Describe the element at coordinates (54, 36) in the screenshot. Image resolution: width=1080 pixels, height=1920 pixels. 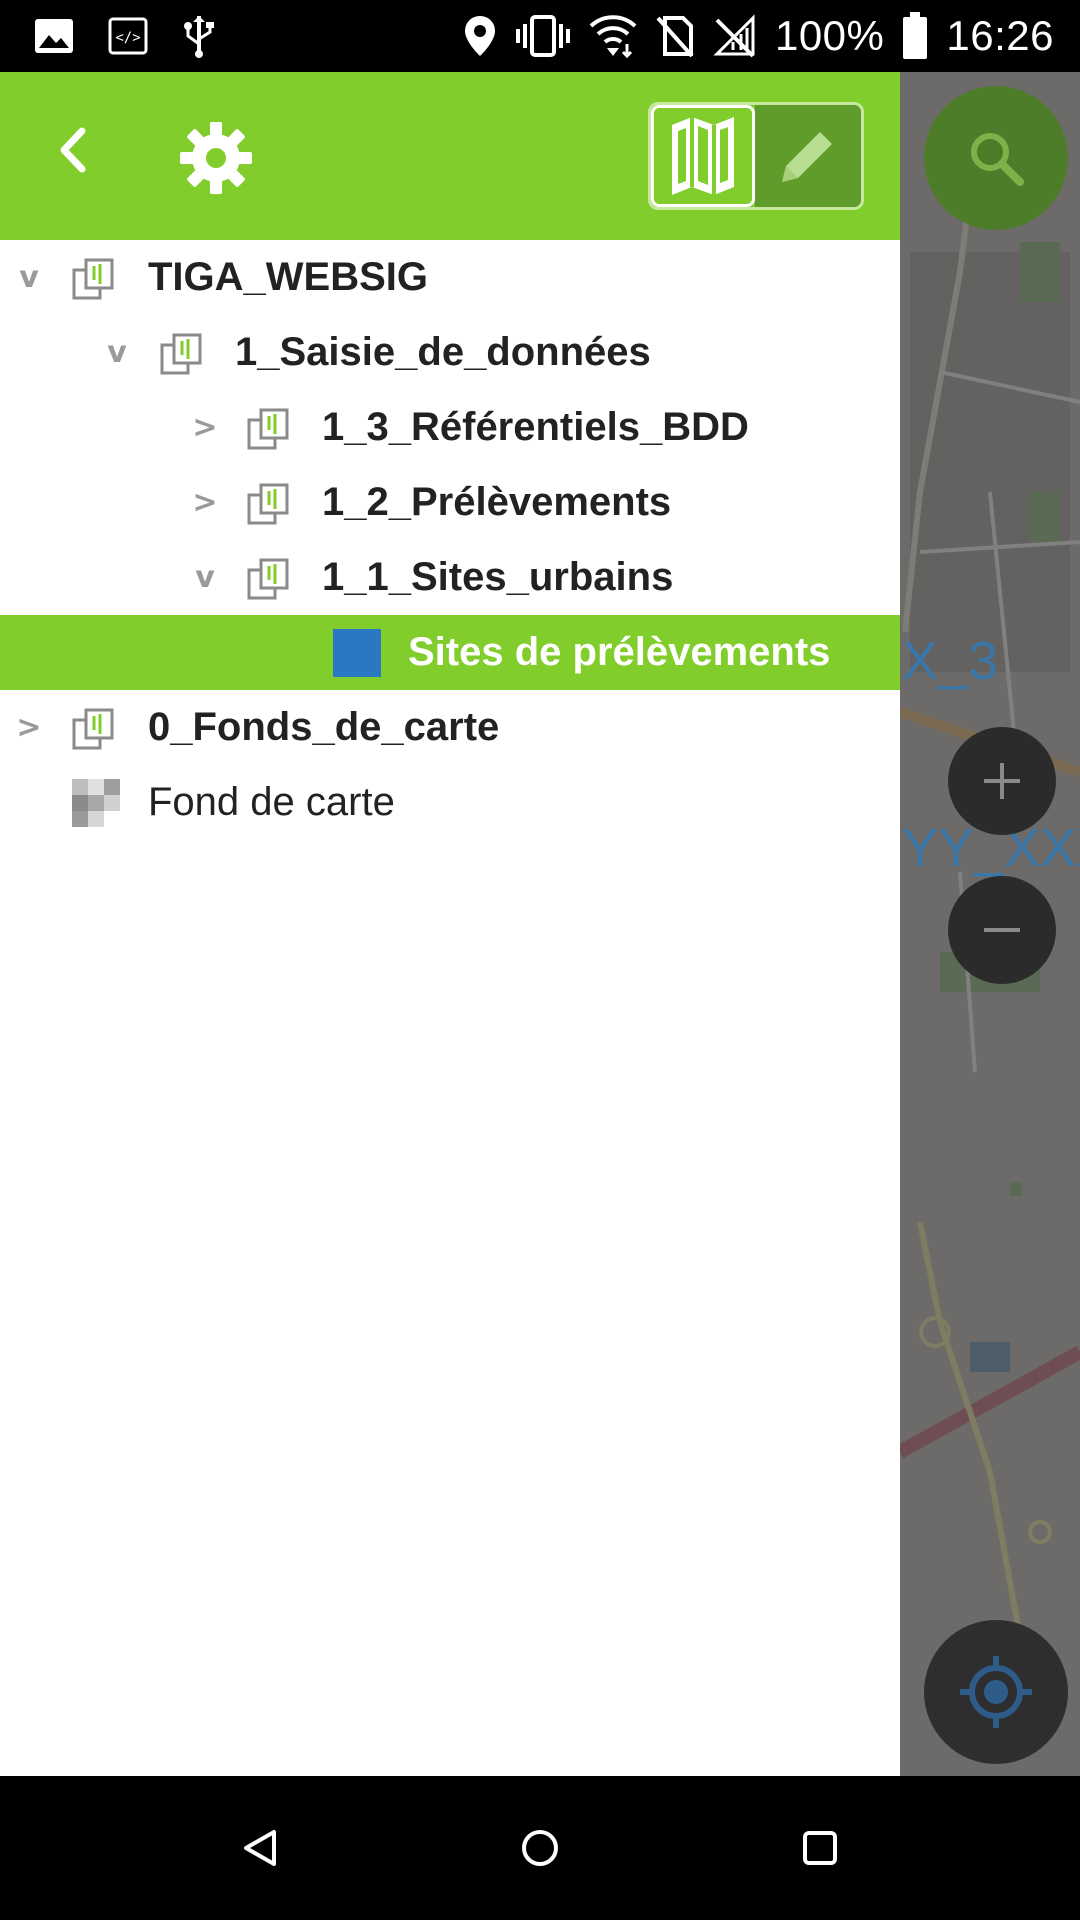
I see `image-icon` at that location.